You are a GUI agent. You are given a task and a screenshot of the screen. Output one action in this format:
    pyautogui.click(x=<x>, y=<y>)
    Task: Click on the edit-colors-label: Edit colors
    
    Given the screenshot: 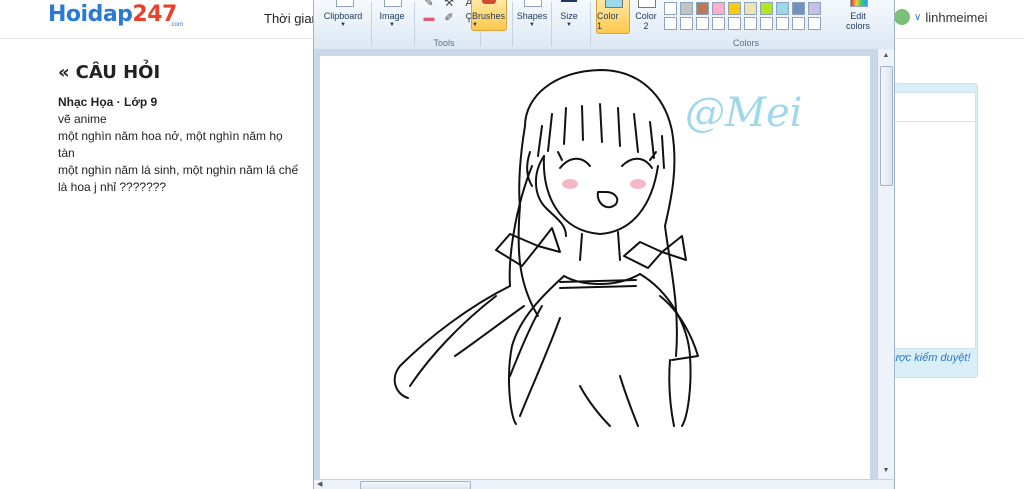 What is the action you would take?
    pyautogui.click(x=857, y=21)
    